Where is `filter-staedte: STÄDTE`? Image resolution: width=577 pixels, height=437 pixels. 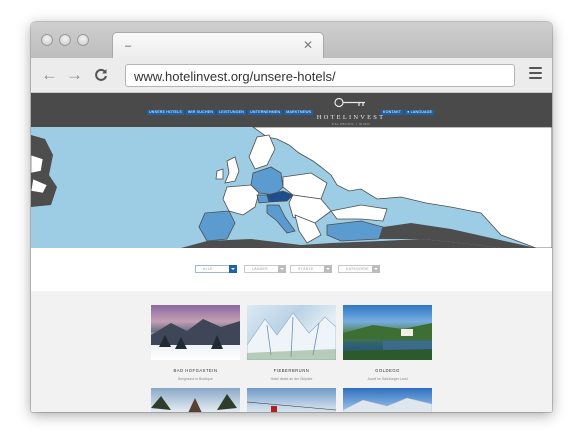
filter-staedte: STÄDTE is located at coordinates (311, 269).